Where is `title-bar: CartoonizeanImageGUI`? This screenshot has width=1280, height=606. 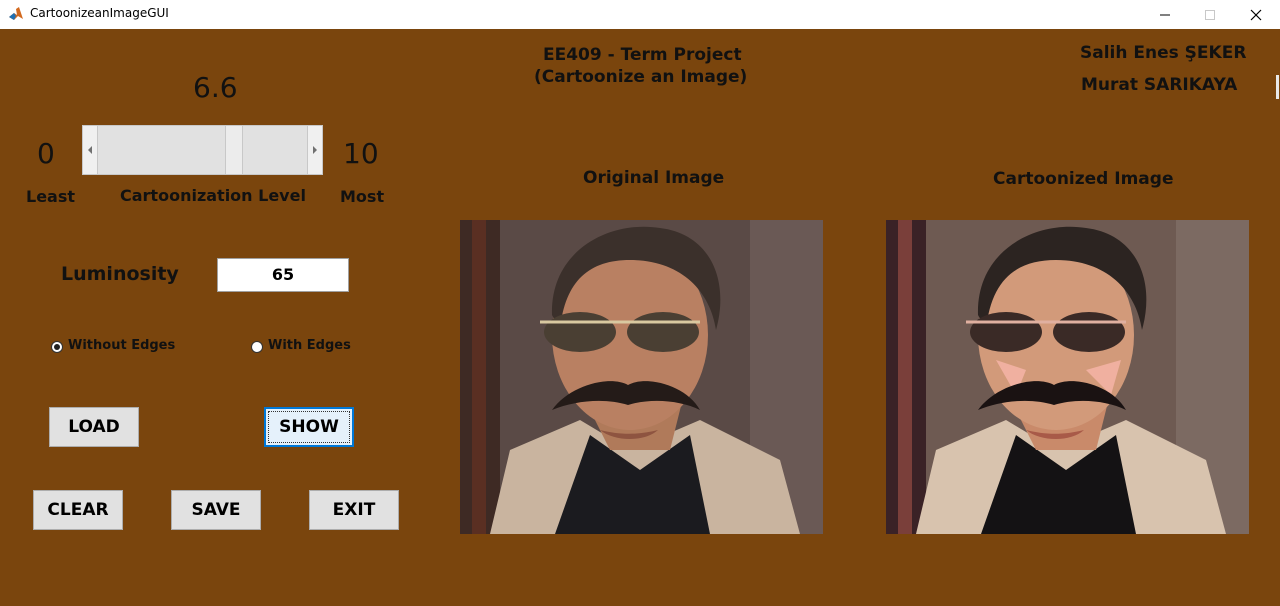
title-bar: CartoonizeanImageGUI is located at coordinates (640, 14).